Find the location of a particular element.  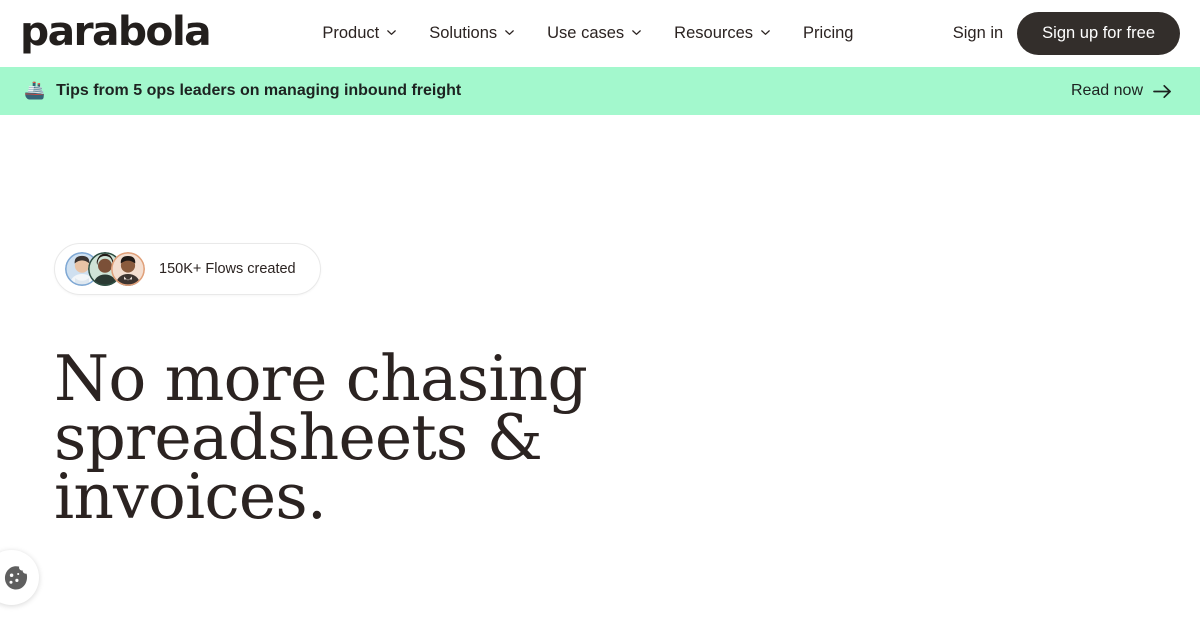

header-actions: Sign in Sign up for free is located at coordinates (1066, 33).